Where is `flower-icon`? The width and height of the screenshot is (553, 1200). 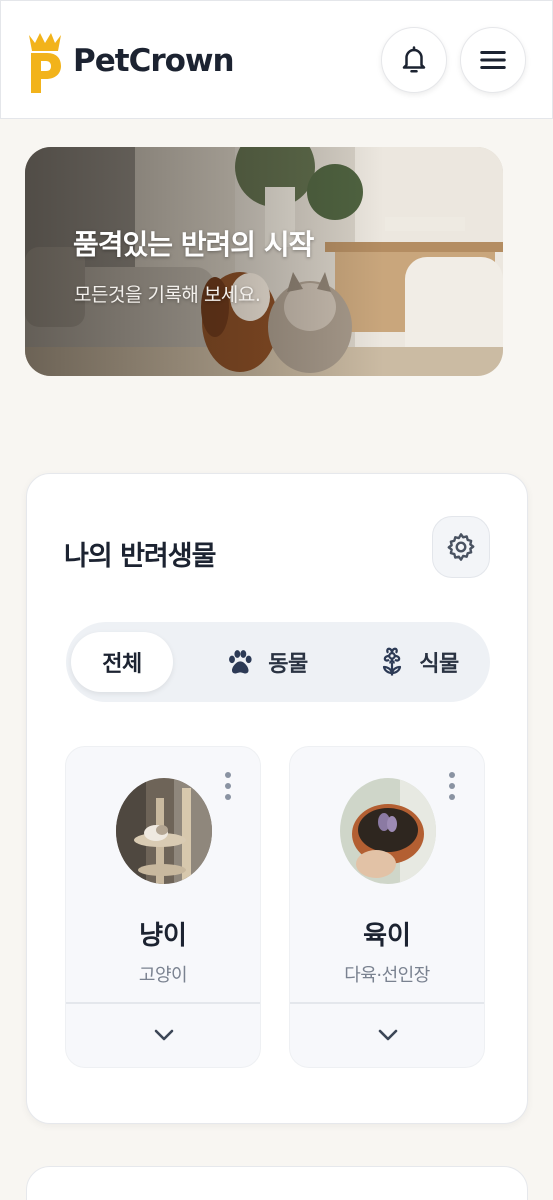
flower-icon is located at coordinates (392, 661).